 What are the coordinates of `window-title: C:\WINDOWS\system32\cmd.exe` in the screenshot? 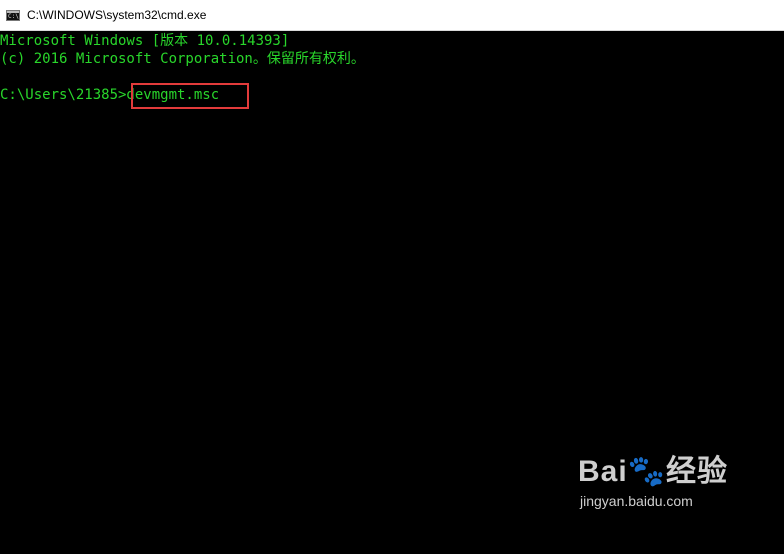 It's located at (117, 15).